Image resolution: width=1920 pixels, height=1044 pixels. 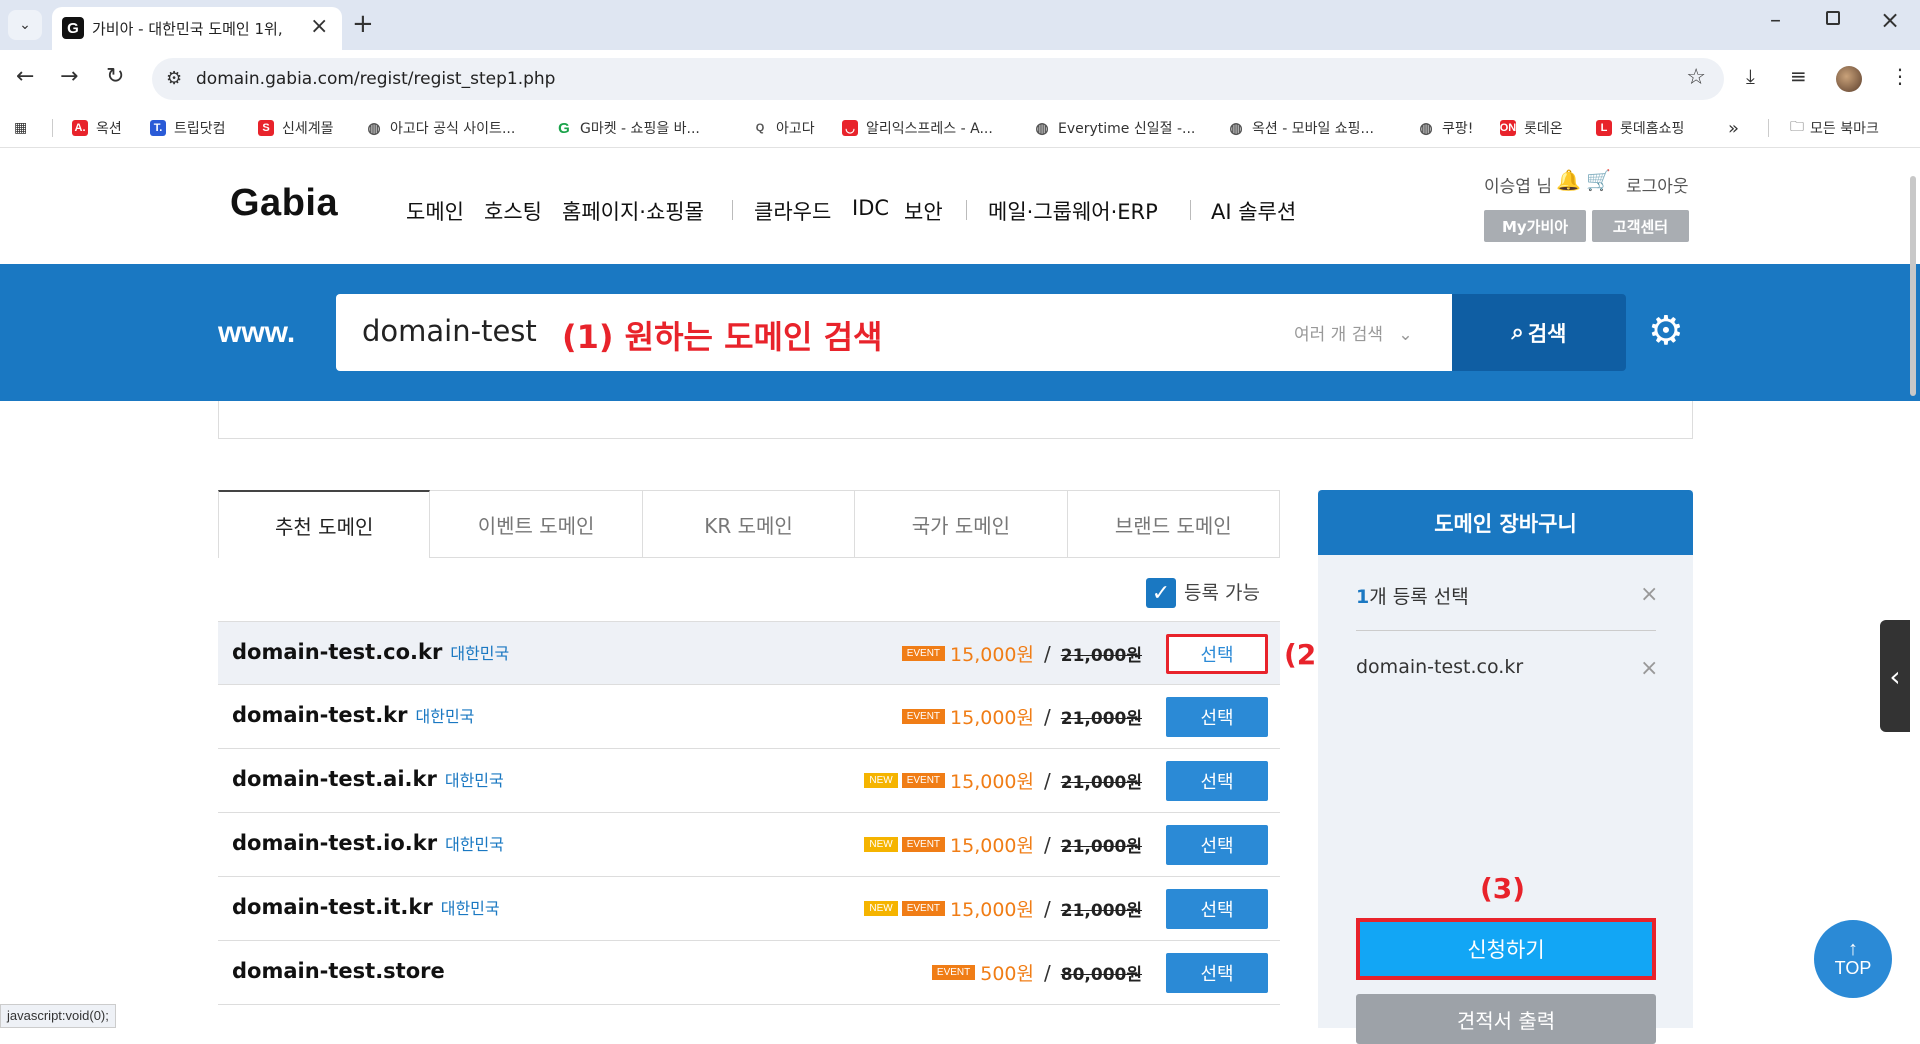 What do you see at coordinates (69, 76) in the screenshot?
I see `forward-arrow-icon: →` at bounding box center [69, 76].